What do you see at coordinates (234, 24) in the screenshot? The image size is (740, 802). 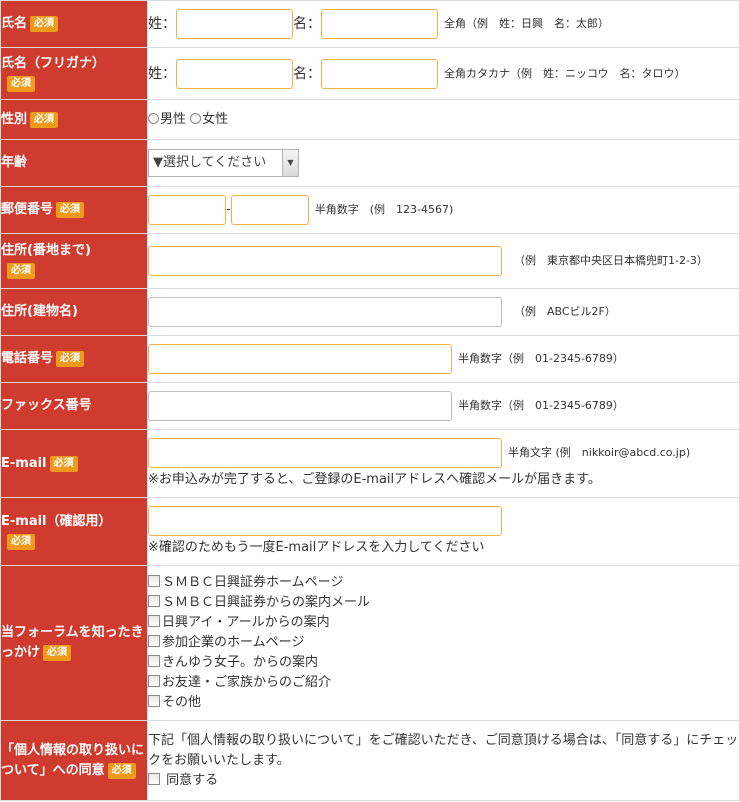 I see `last-name-input` at bounding box center [234, 24].